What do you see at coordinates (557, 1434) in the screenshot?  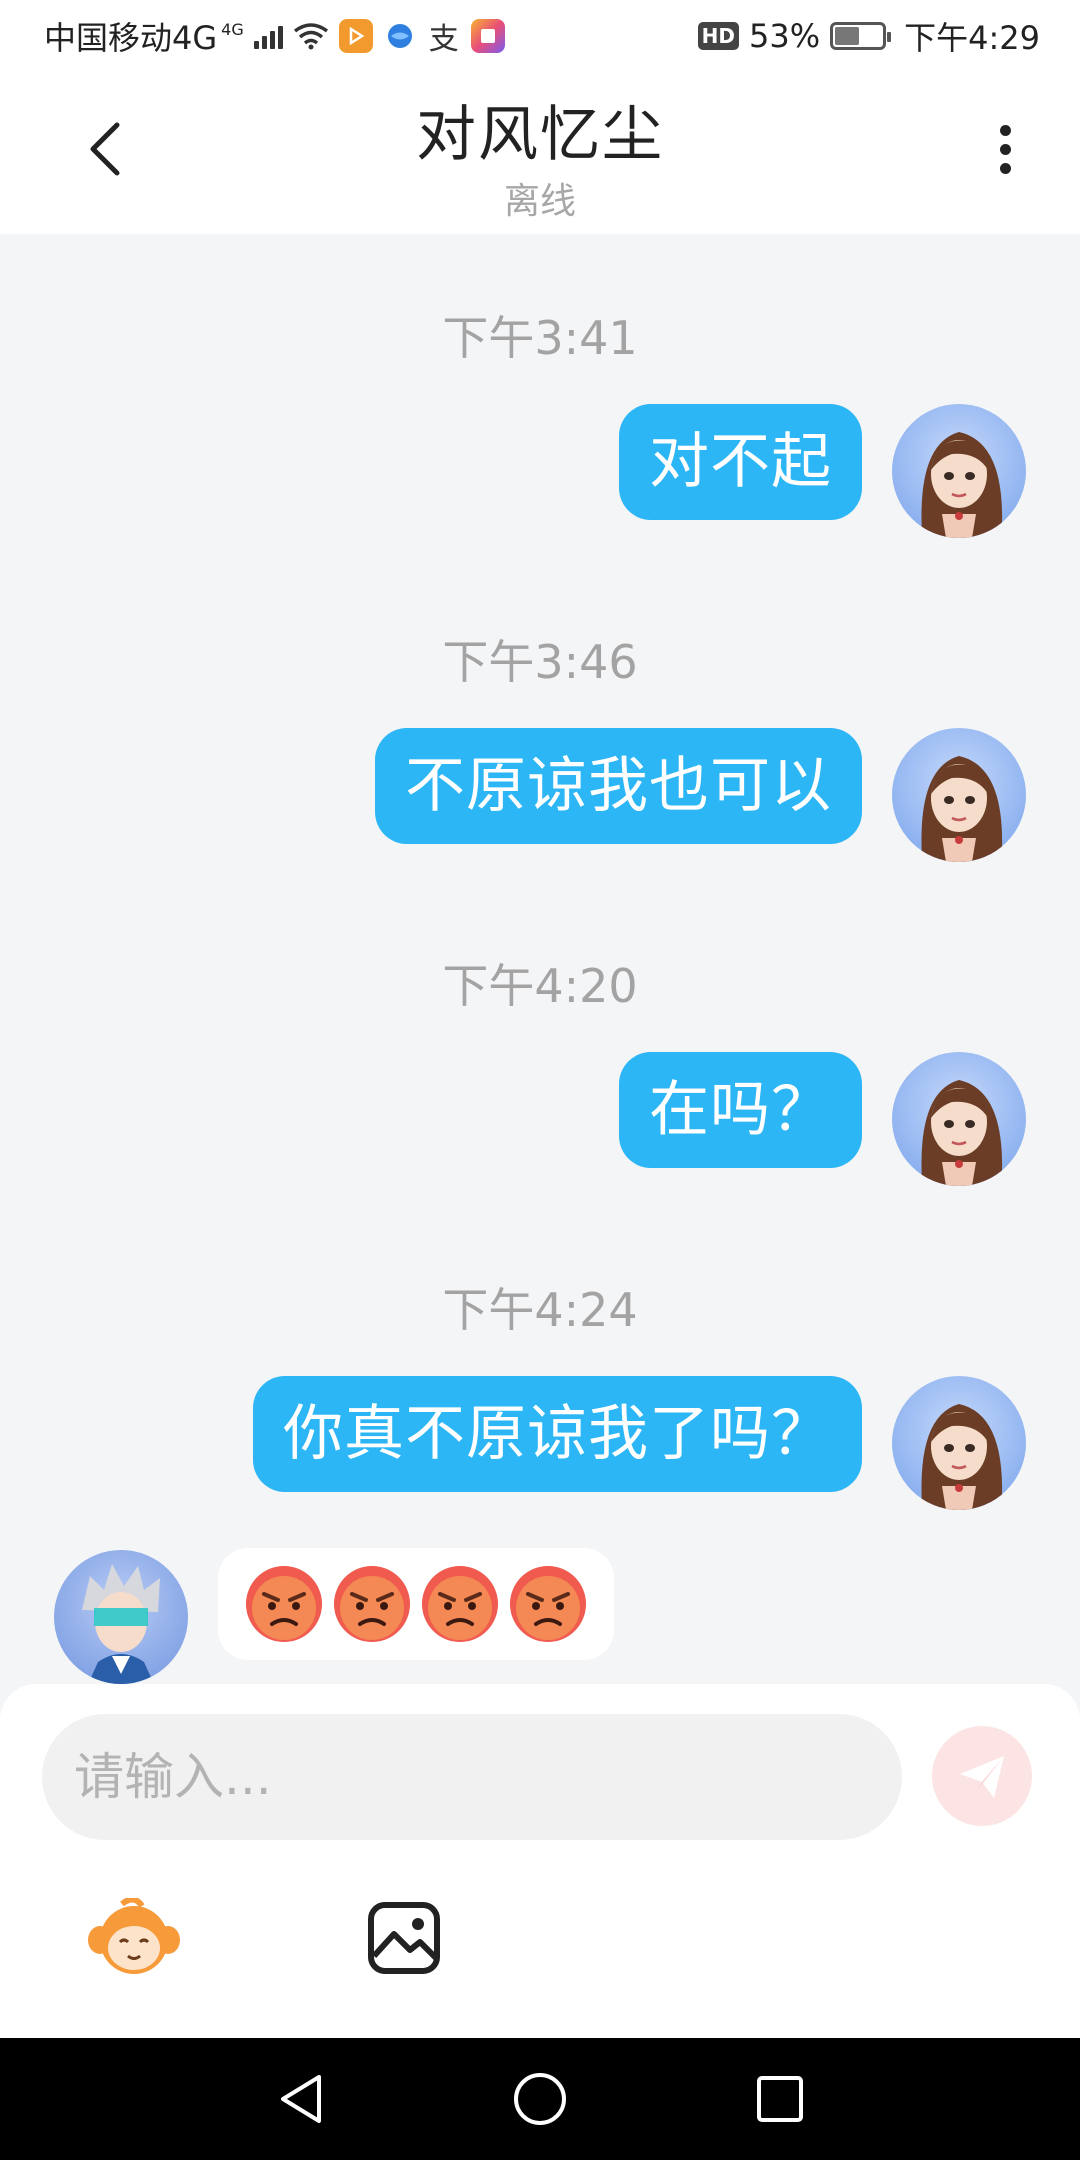 I see `outgoing-message-bubble: 你真不原谅我了吗？` at bounding box center [557, 1434].